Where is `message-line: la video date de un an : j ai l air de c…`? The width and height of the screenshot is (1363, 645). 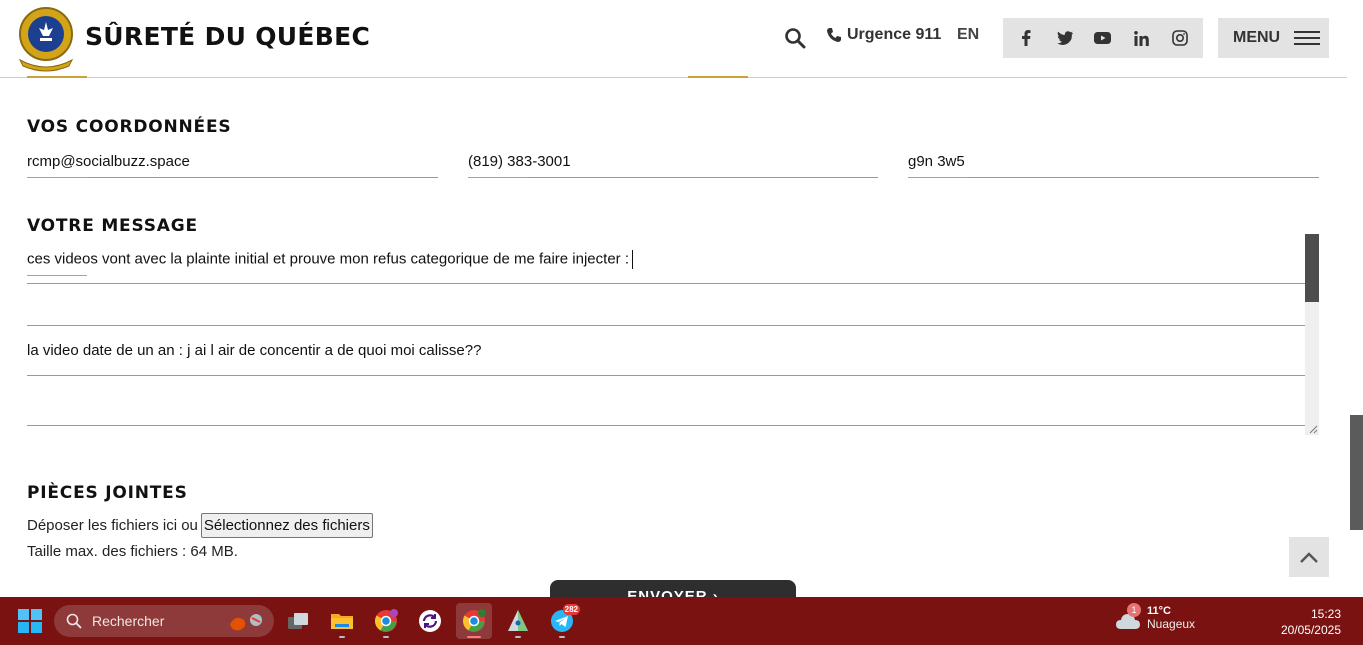
message-line: la video date de un an : j ai l air de c… is located at coordinates (666, 351).